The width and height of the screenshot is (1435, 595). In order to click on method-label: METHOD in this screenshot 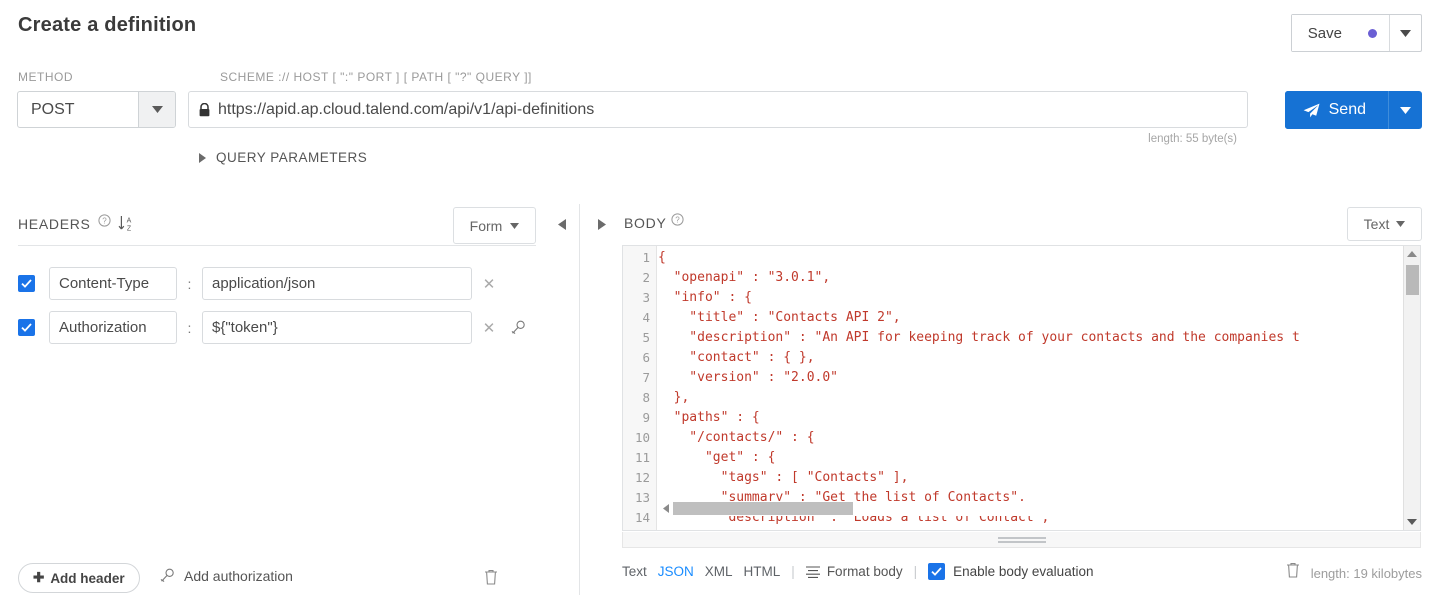, I will do `click(45, 77)`.